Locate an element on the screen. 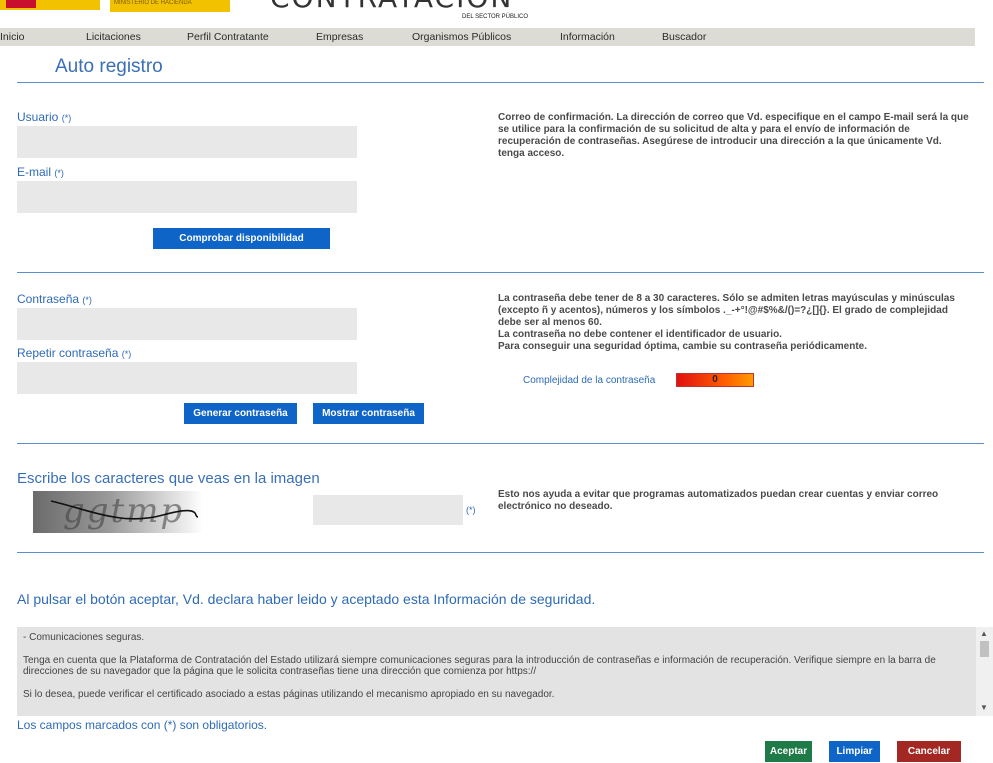  repeat-password-label: Repetir contraseña (*) is located at coordinates (74, 353).